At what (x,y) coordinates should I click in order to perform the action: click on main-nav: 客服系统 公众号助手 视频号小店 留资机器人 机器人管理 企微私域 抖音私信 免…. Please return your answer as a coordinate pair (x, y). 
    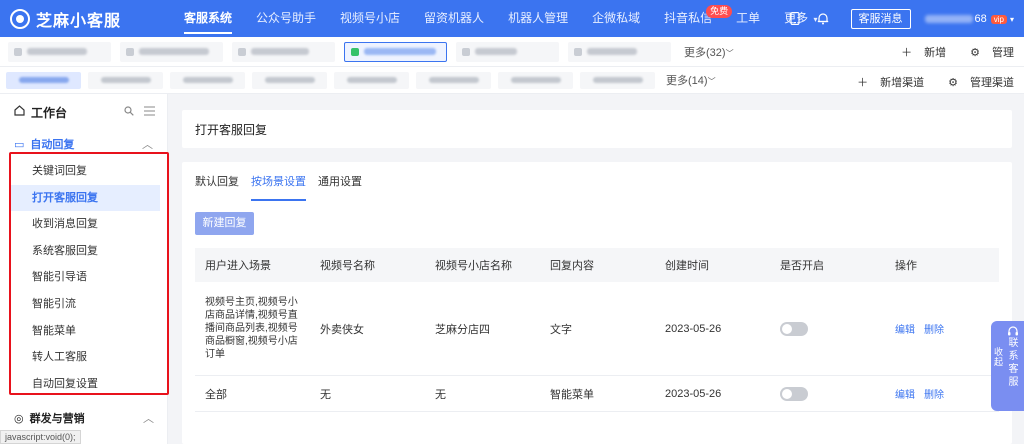
    Looking at the image, I should click on (501, 18).